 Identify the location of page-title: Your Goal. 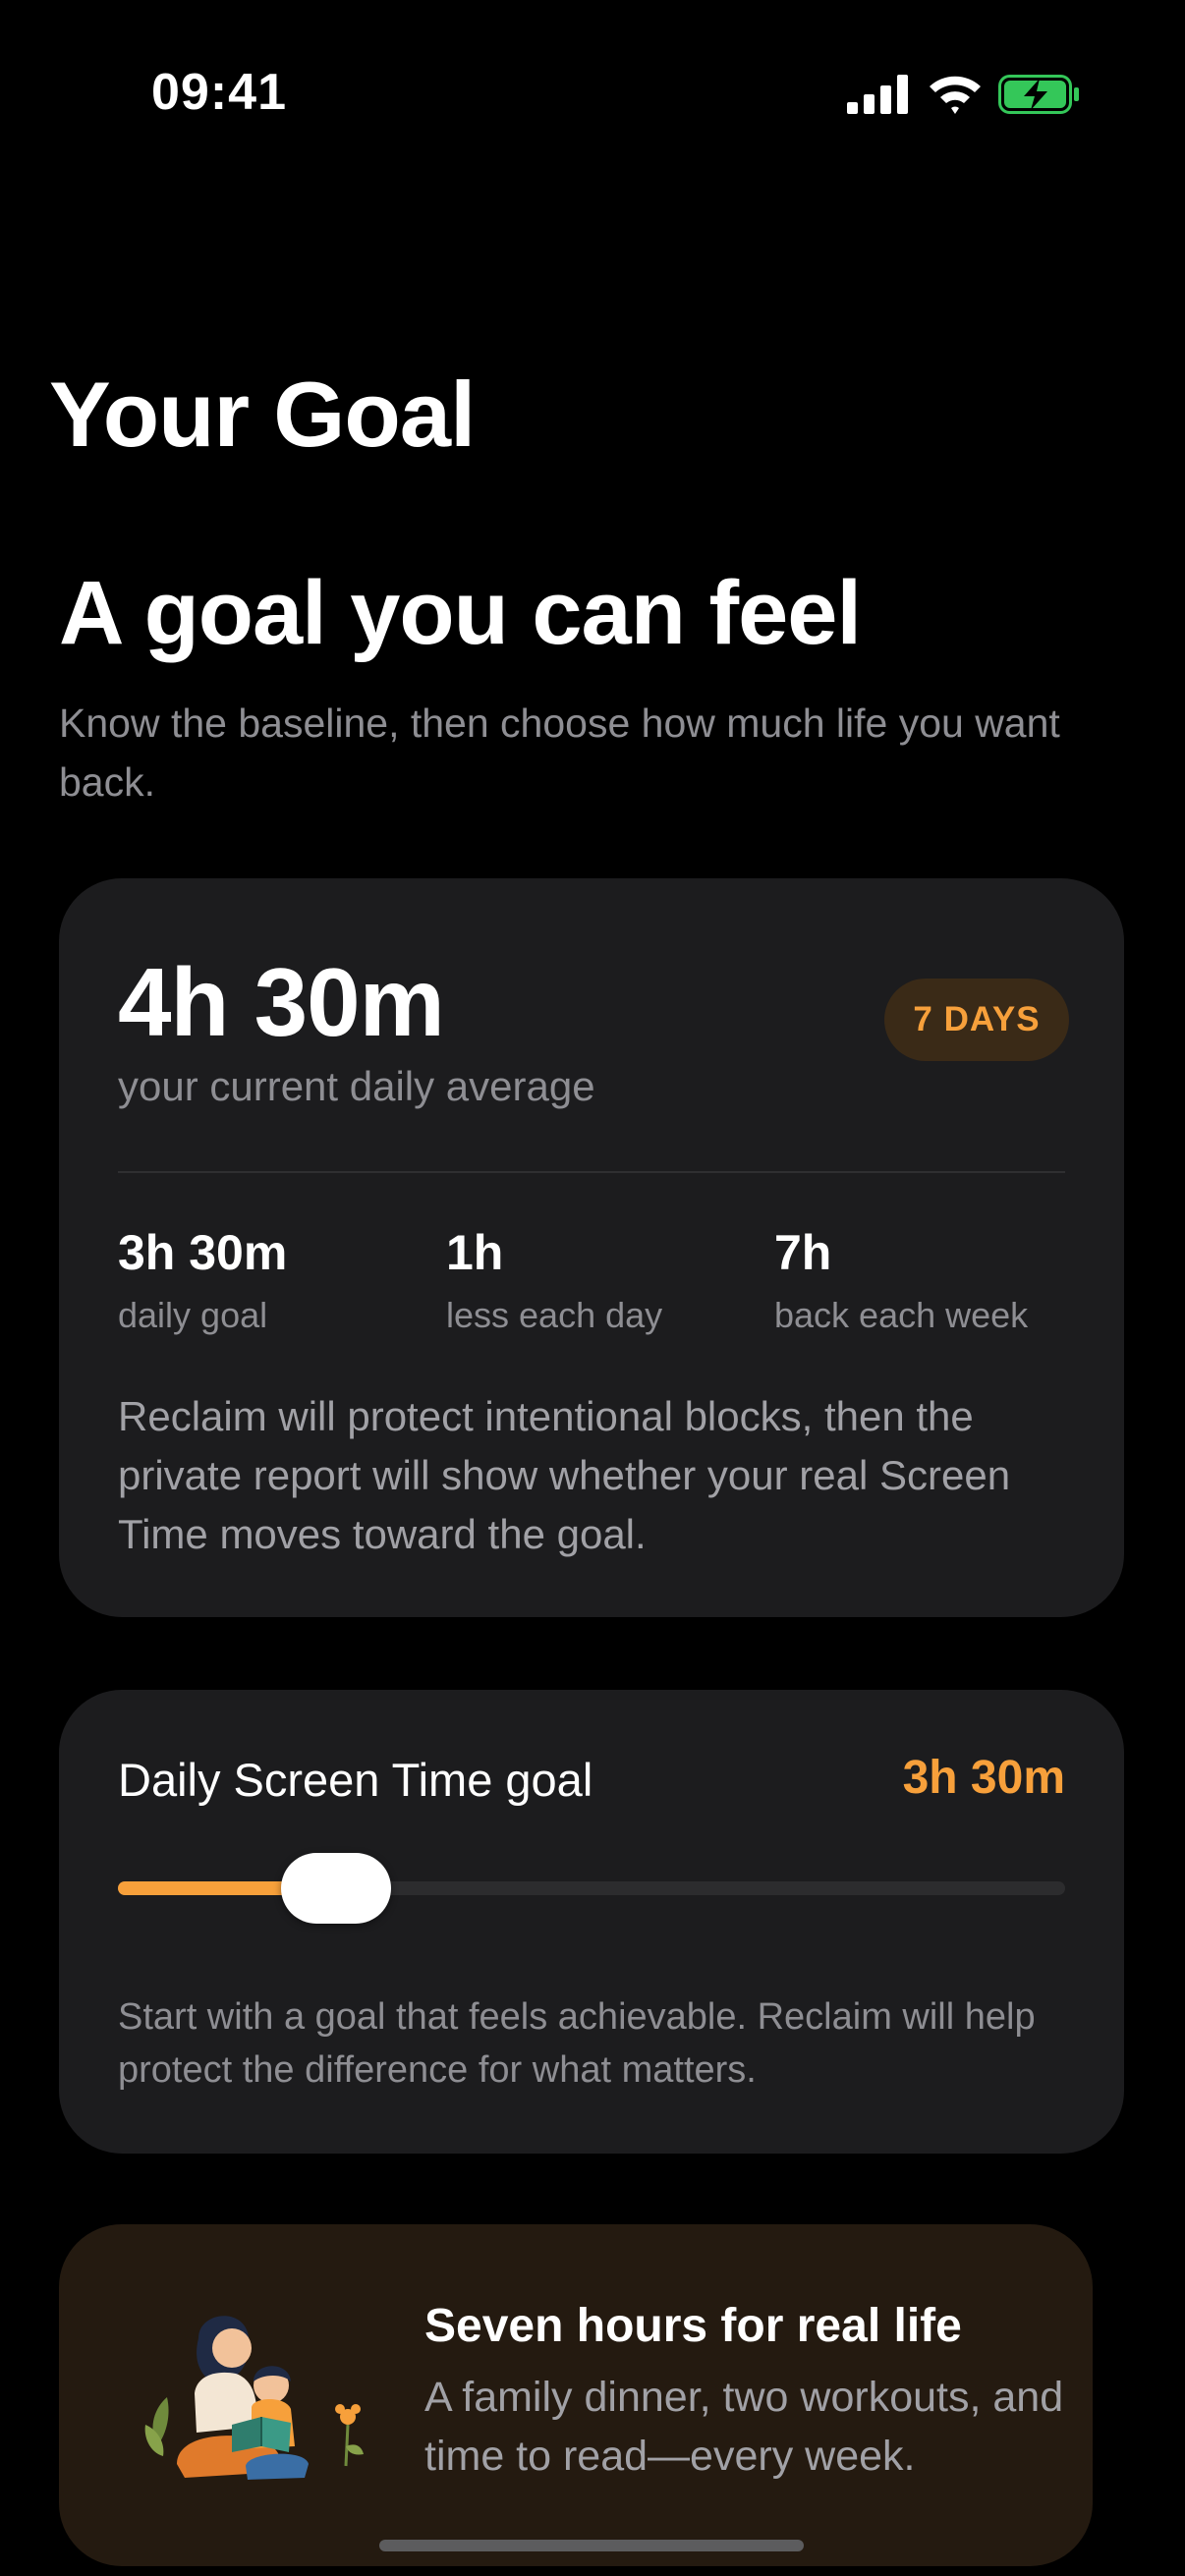
(262, 414).